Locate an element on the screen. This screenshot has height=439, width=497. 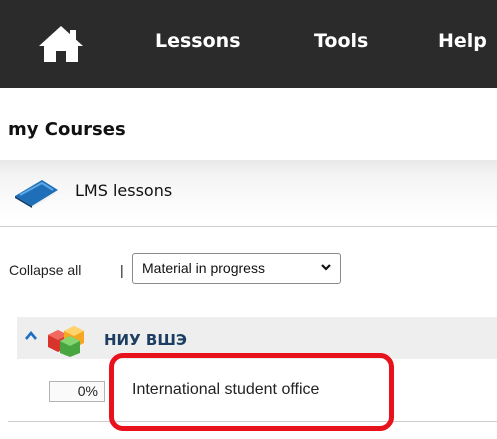
page-title: my Courses is located at coordinates (67, 129).